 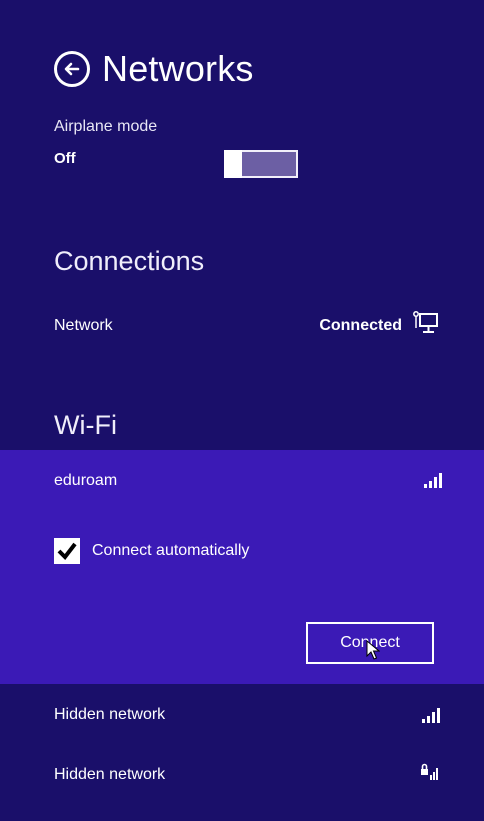 What do you see at coordinates (67, 551) in the screenshot?
I see `connect-automatically-checkbox` at bounding box center [67, 551].